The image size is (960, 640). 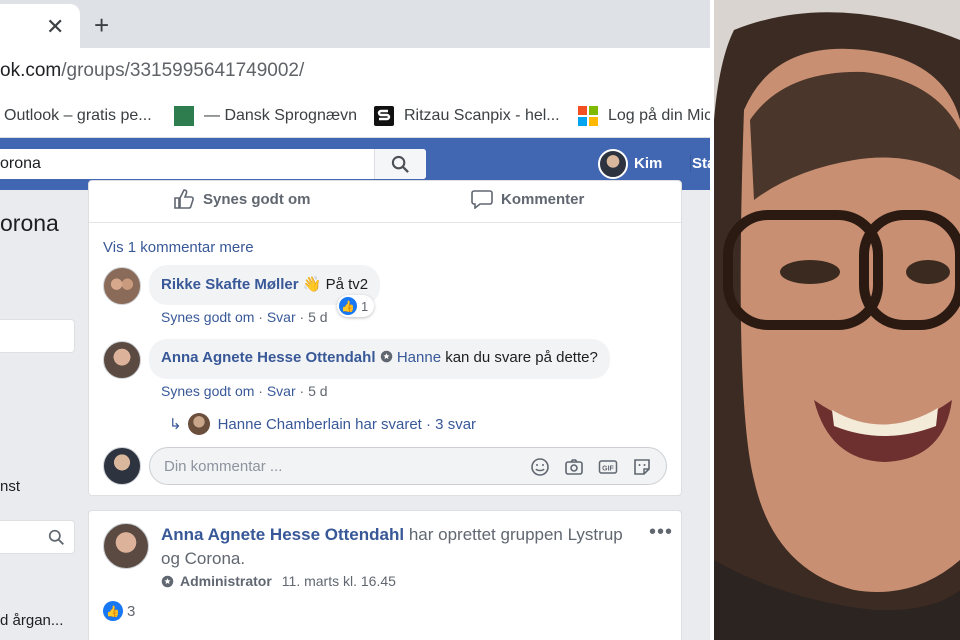 I want to click on like-label: Synes godt om, so click(x=257, y=199).